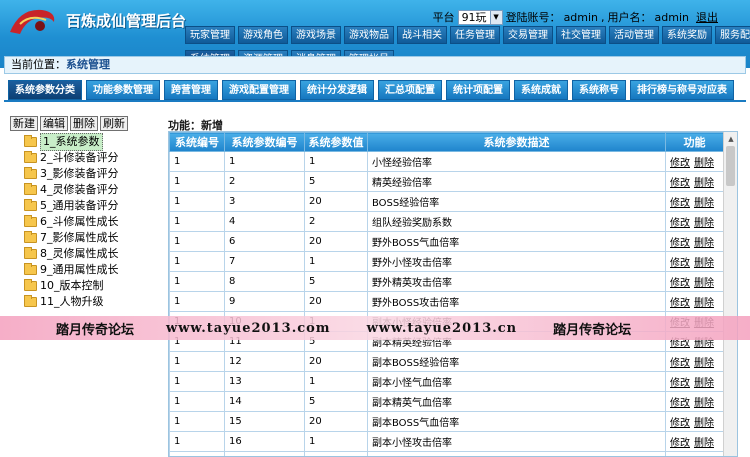 The width and height of the screenshot is (750, 457). I want to click on tab-stat-items: 统计项配置, so click(478, 90).